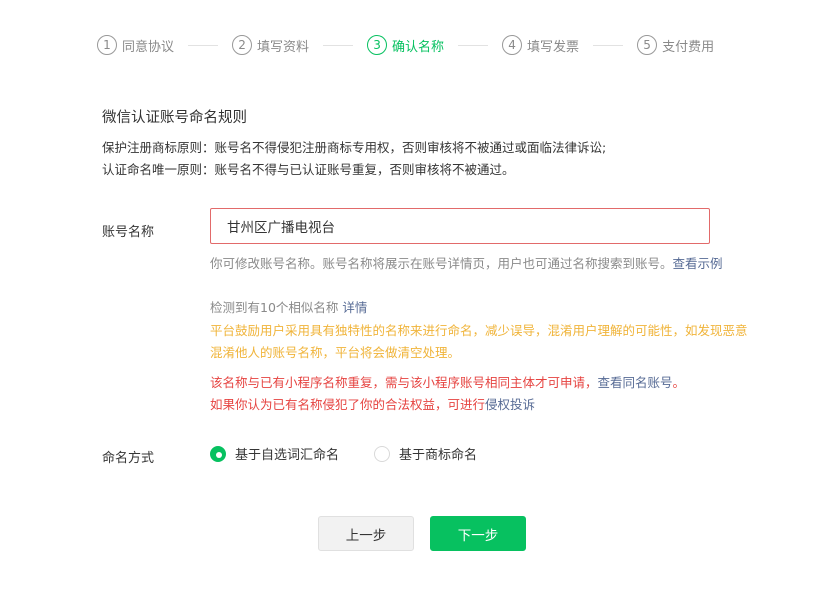 This screenshot has width=816, height=602. I want to click on duplicate-error-end: 。, so click(679, 382).